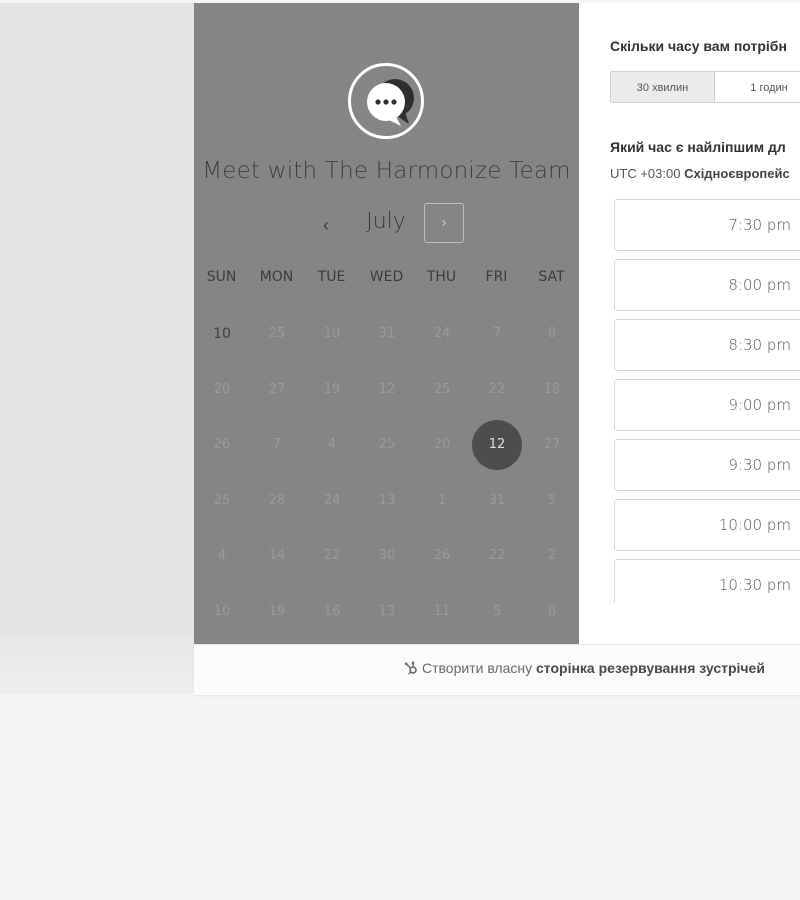 The width and height of the screenshot is (800, 900). Describe the element at coordinates (551, 277) in the screenshot. I see `weekday-label: SAT` at that location.